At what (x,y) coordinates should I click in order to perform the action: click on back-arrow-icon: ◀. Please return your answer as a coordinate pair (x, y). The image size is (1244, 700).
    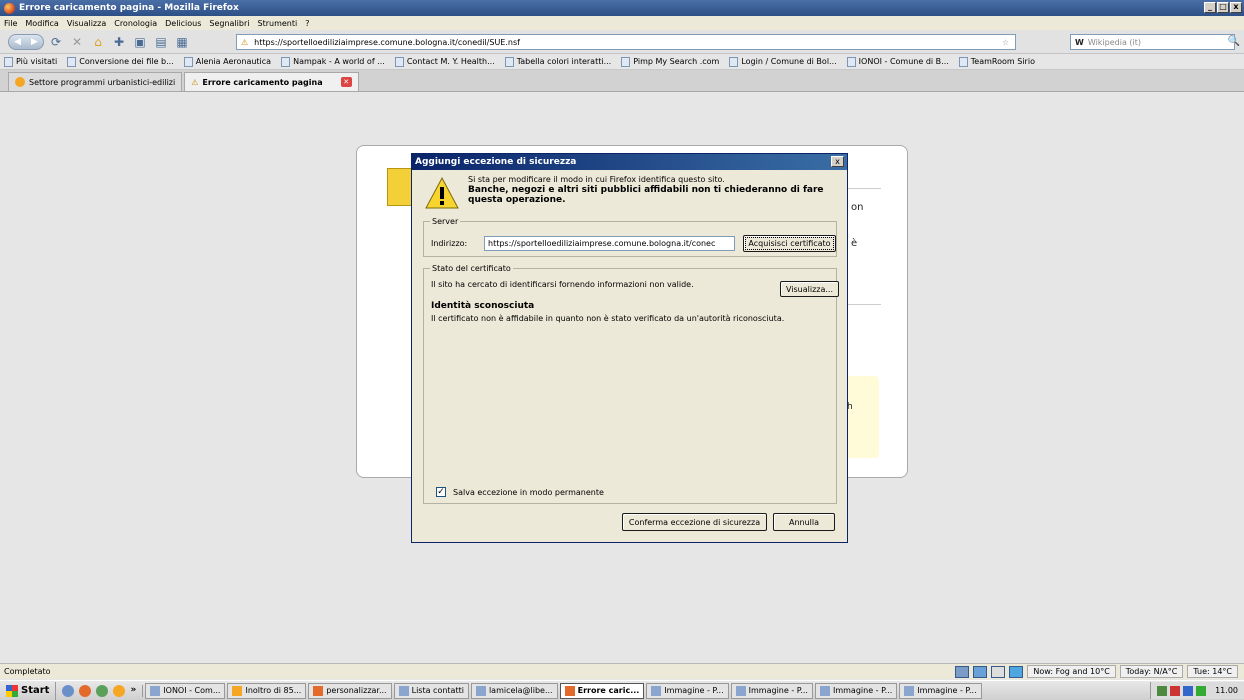
    Looking at the image, I should click on (17, 42).